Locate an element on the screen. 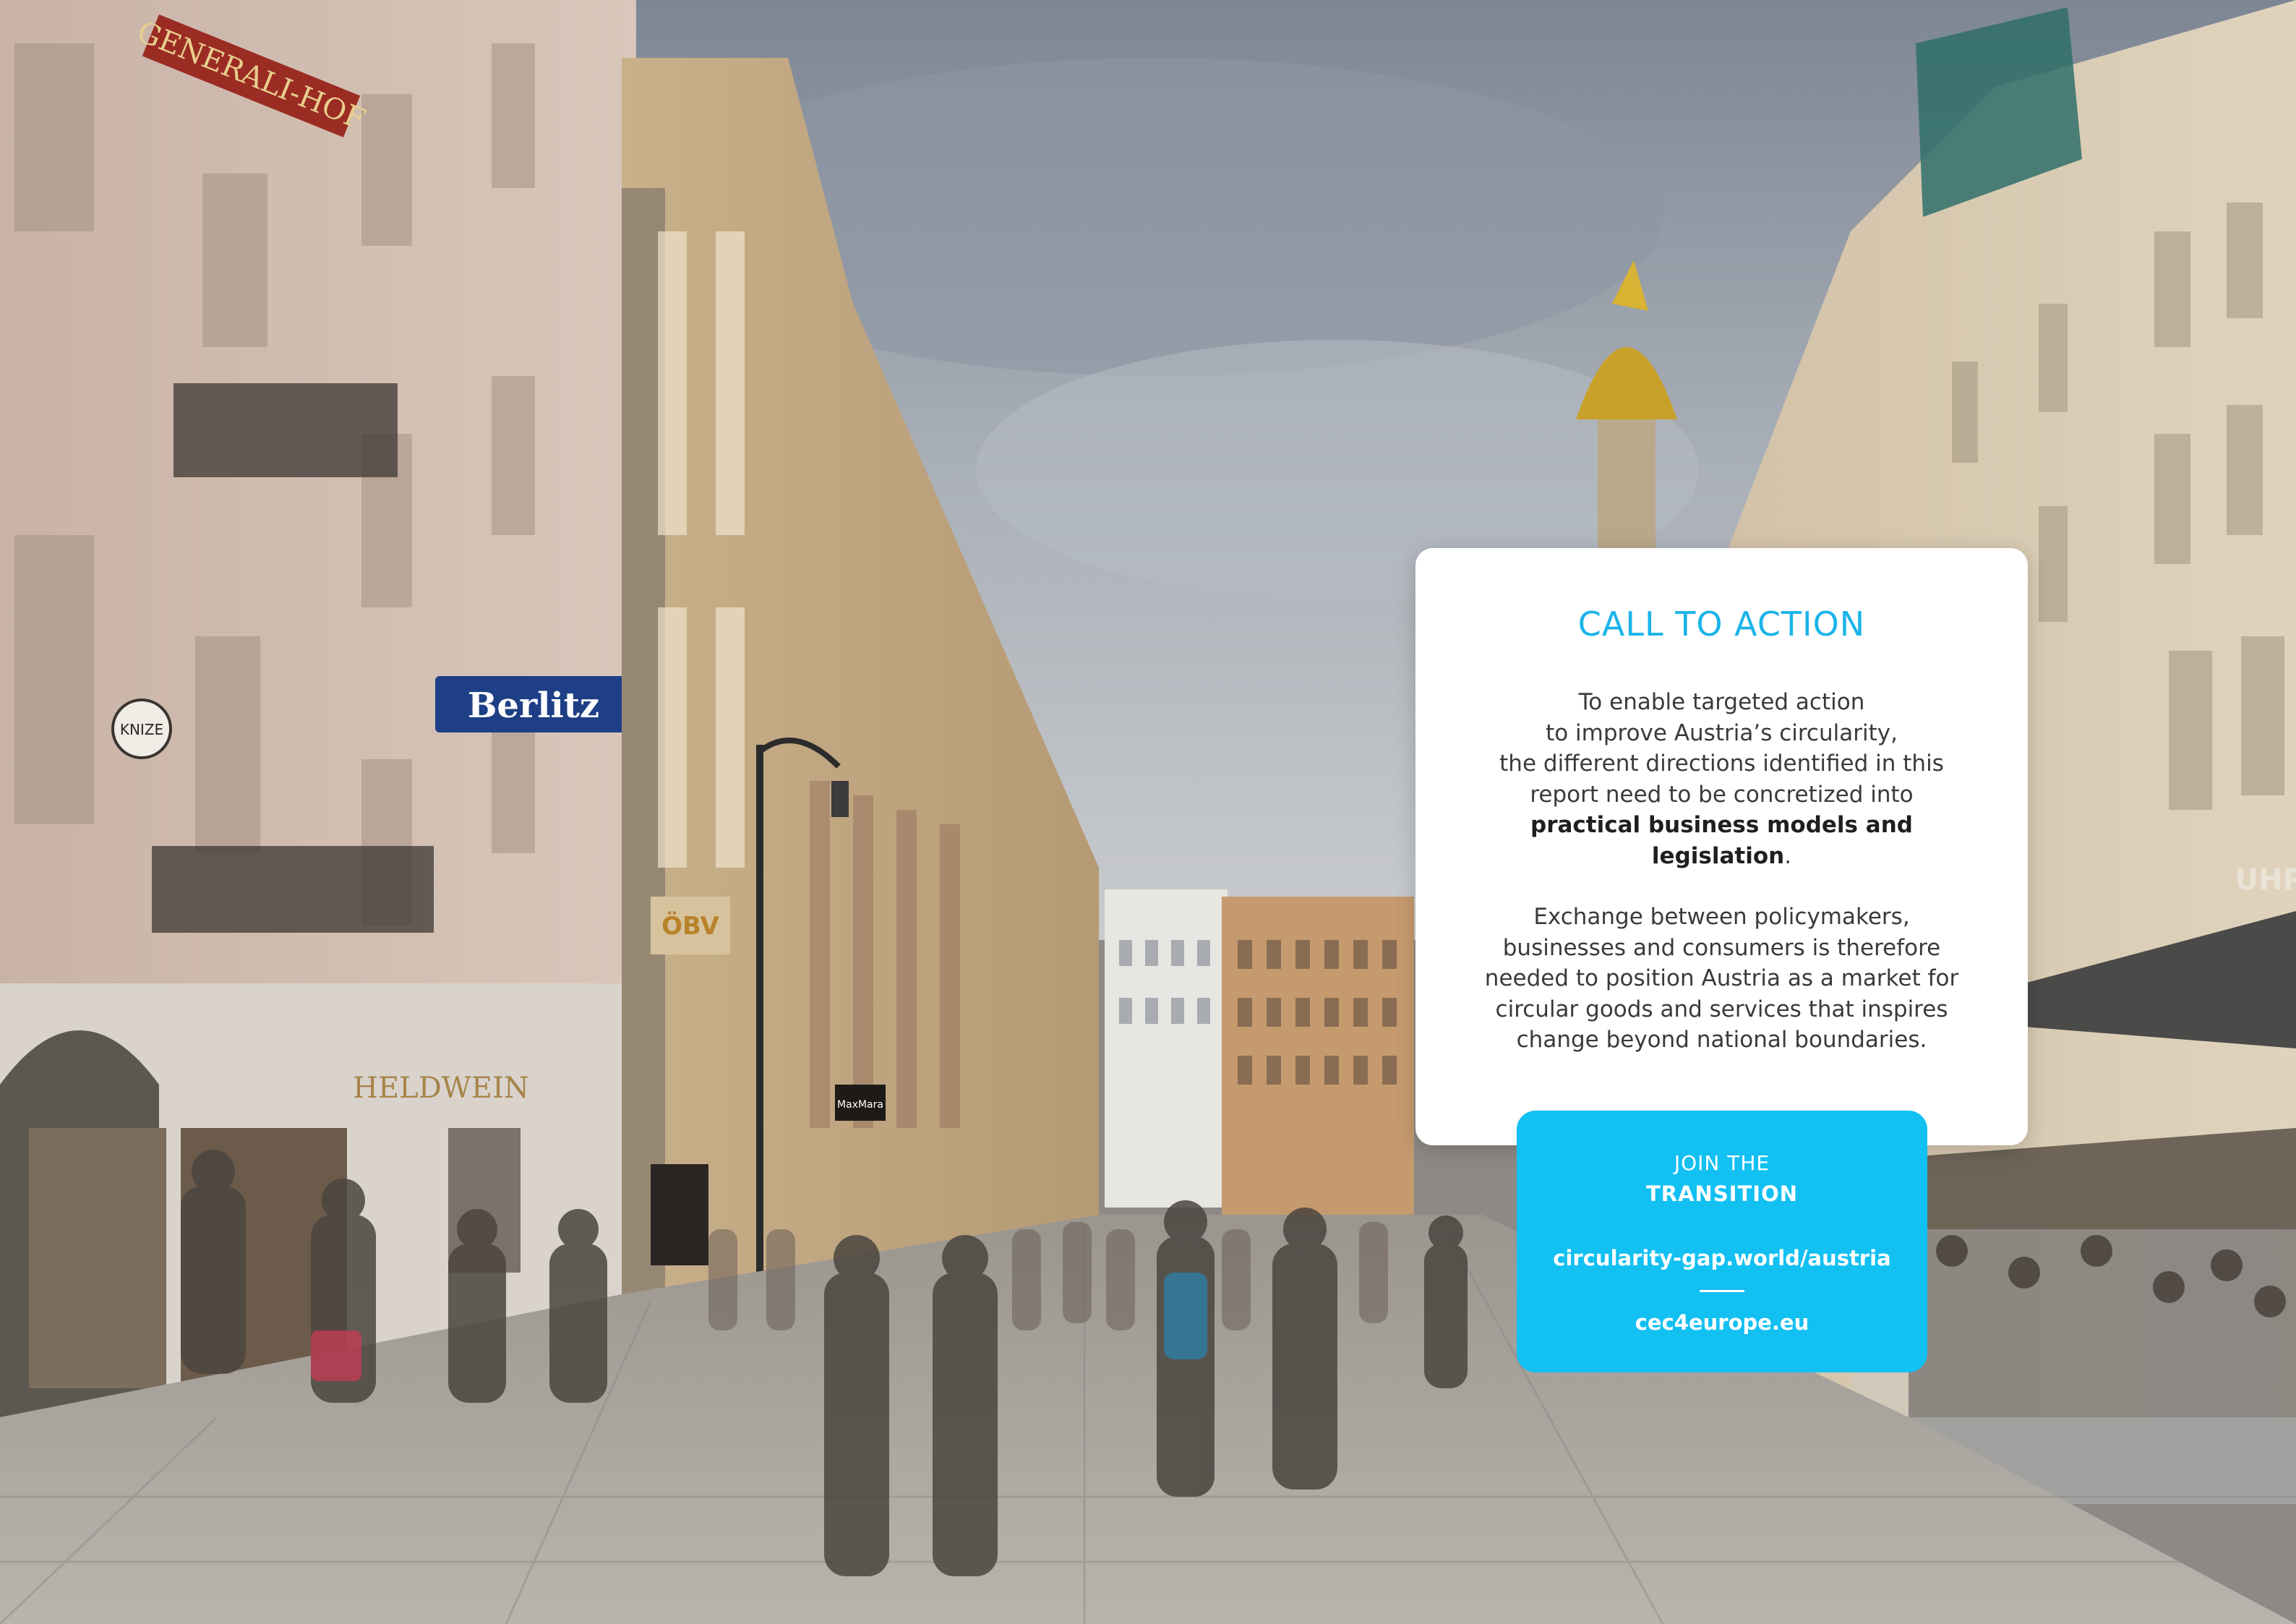 The image size is (2296, 1624). circularity-gap-link: circularity-gap.world/austria is located at coordinates (1722, 1258).